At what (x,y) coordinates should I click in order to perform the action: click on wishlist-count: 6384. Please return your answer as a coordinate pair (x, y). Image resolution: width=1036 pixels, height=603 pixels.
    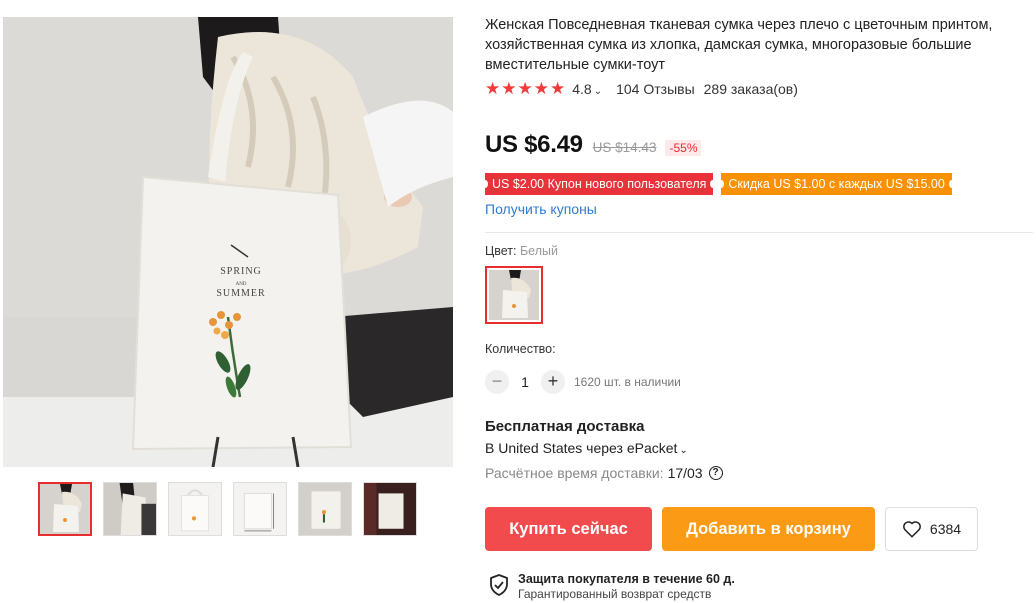
    Looking at the image, I should click on (945, 529).